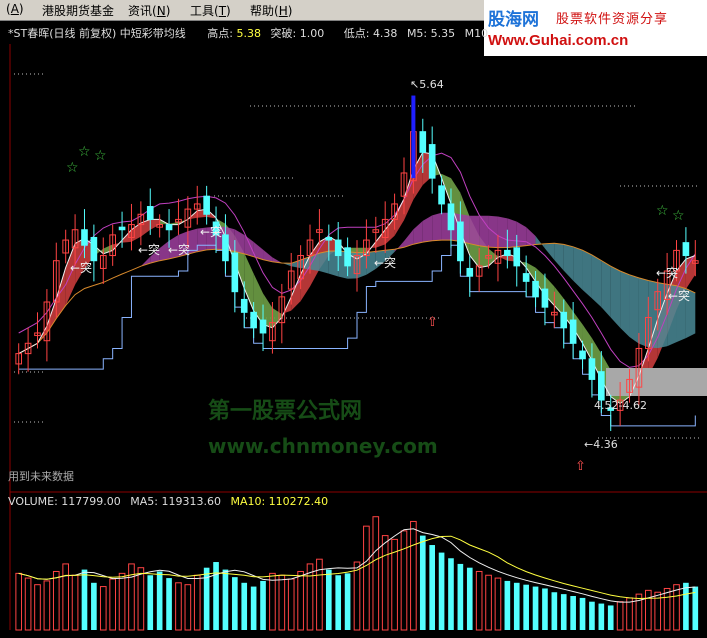  What do you see at coordinates (249, 33) in the screenshot?
I see `high-value: 5.38` at bounding box center [249, 33].